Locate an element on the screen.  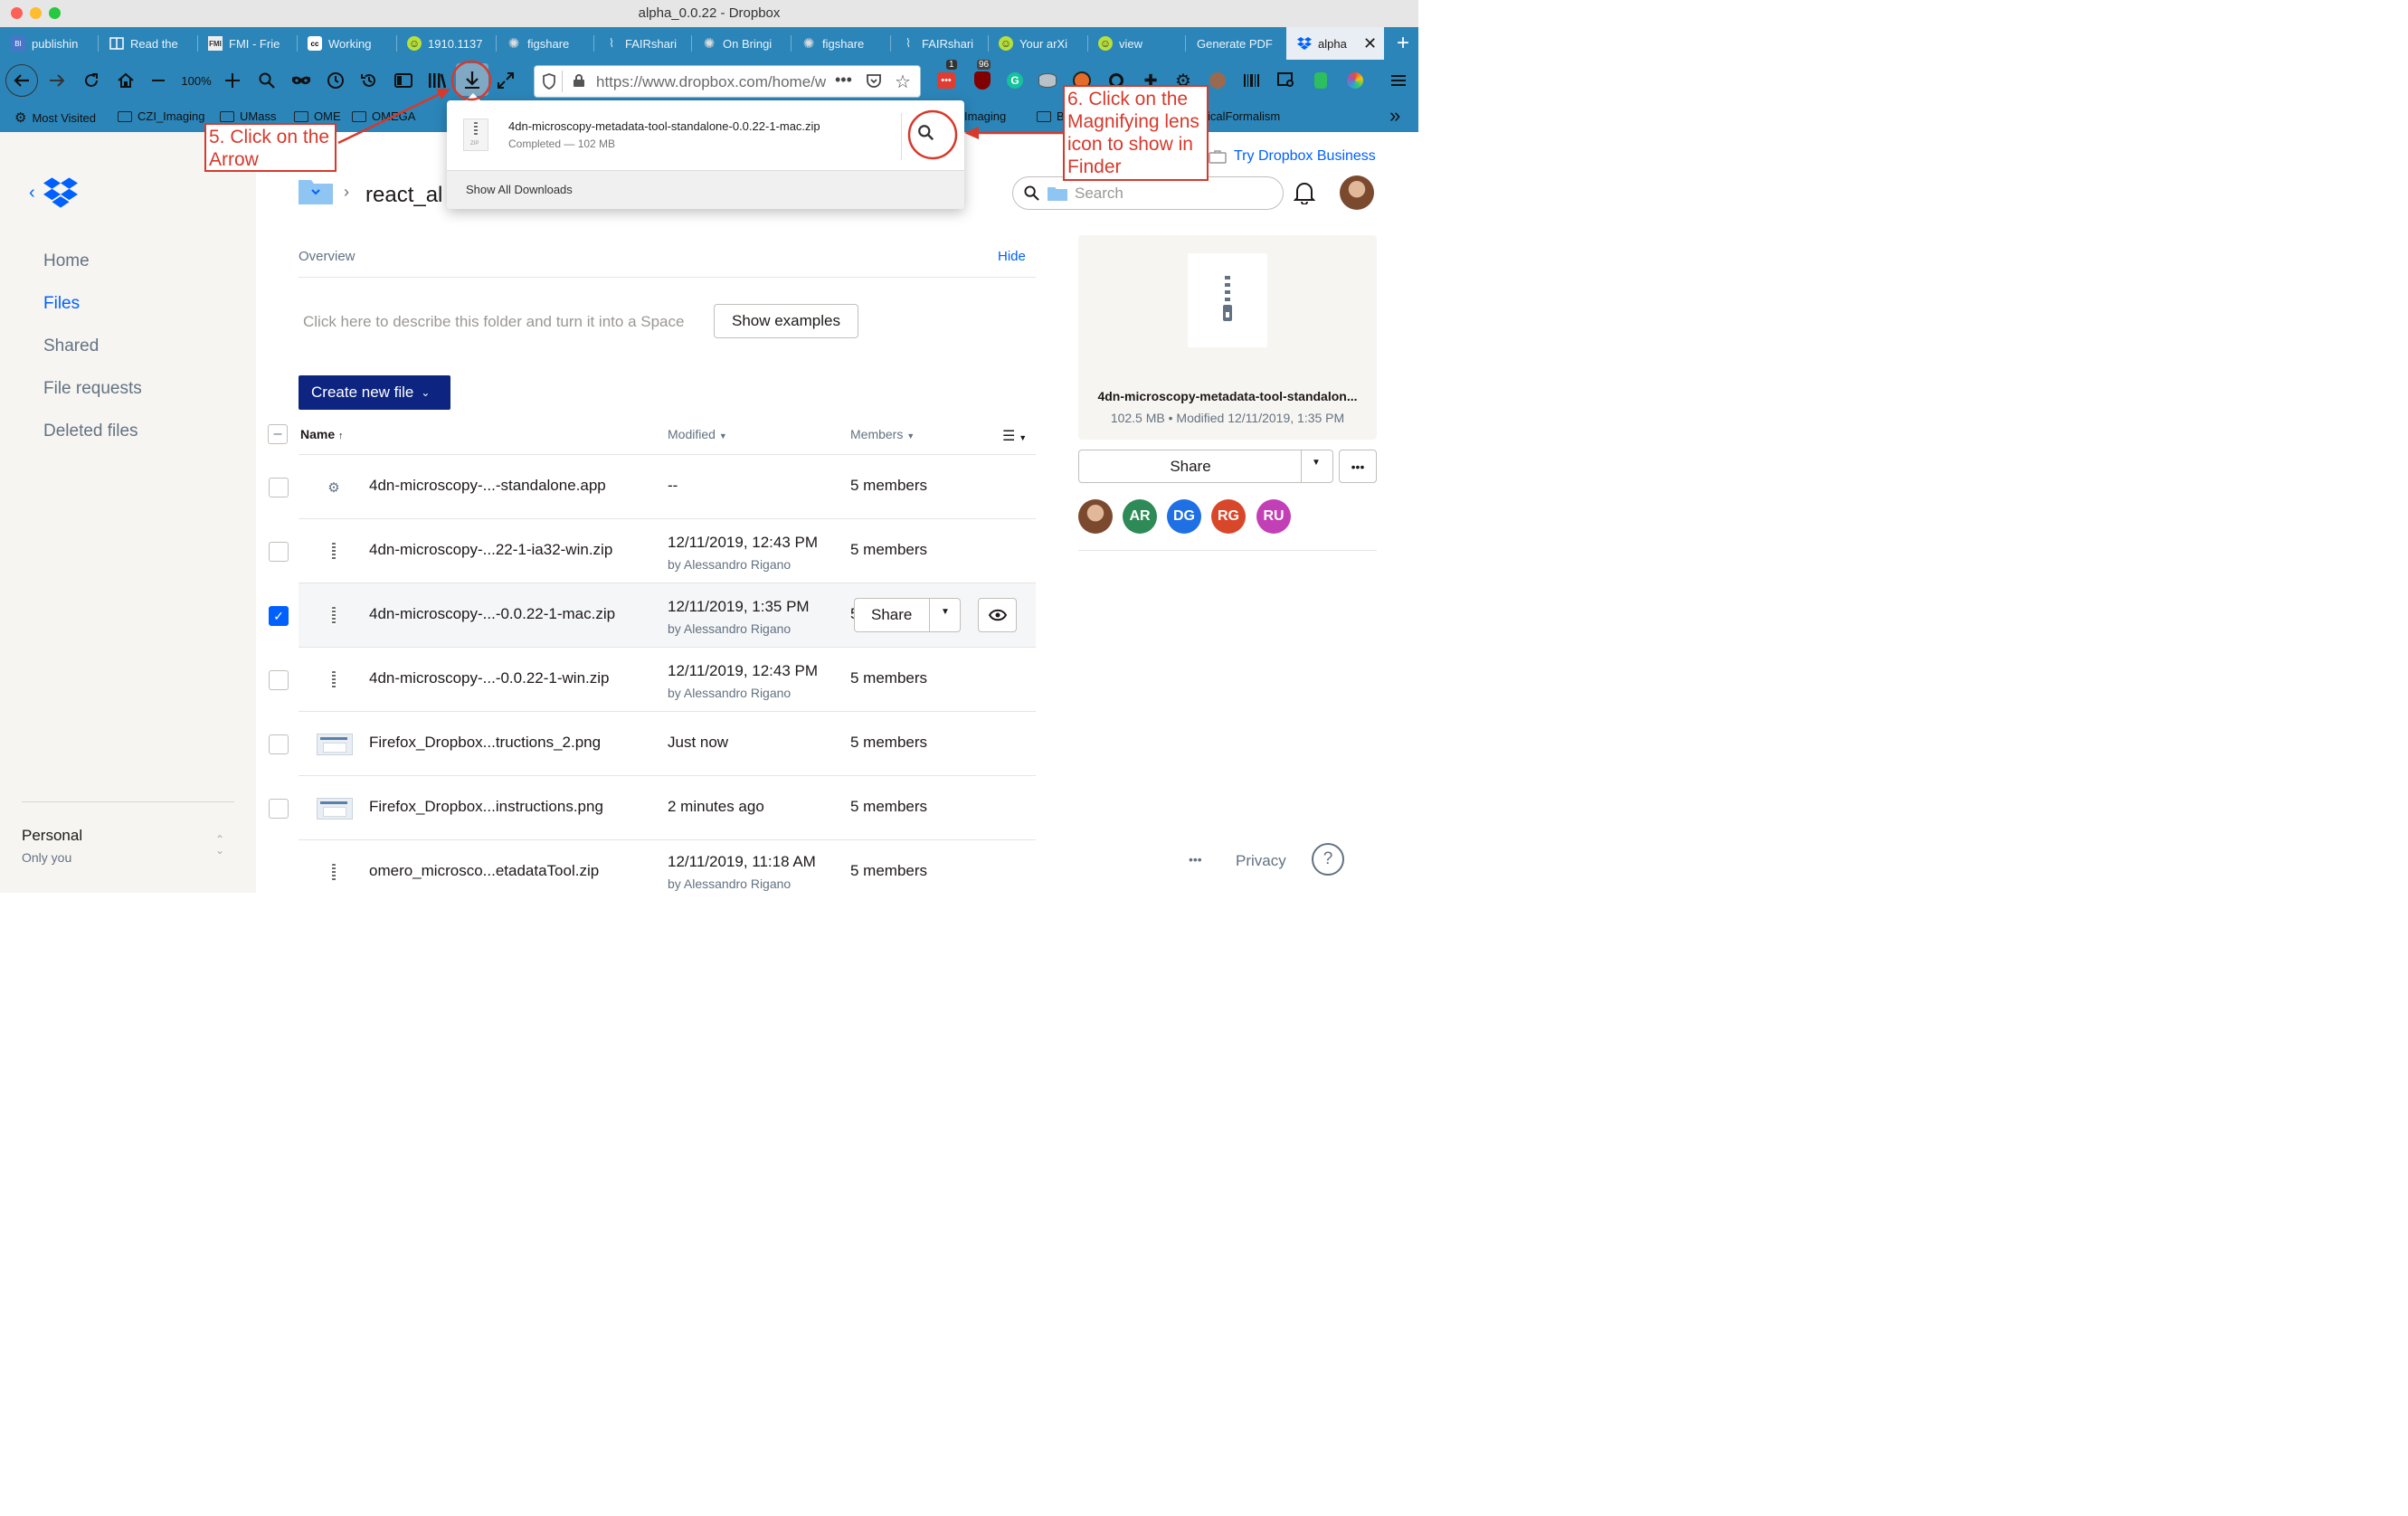
new-tab-button: + is located at coordinates (1403, 43).